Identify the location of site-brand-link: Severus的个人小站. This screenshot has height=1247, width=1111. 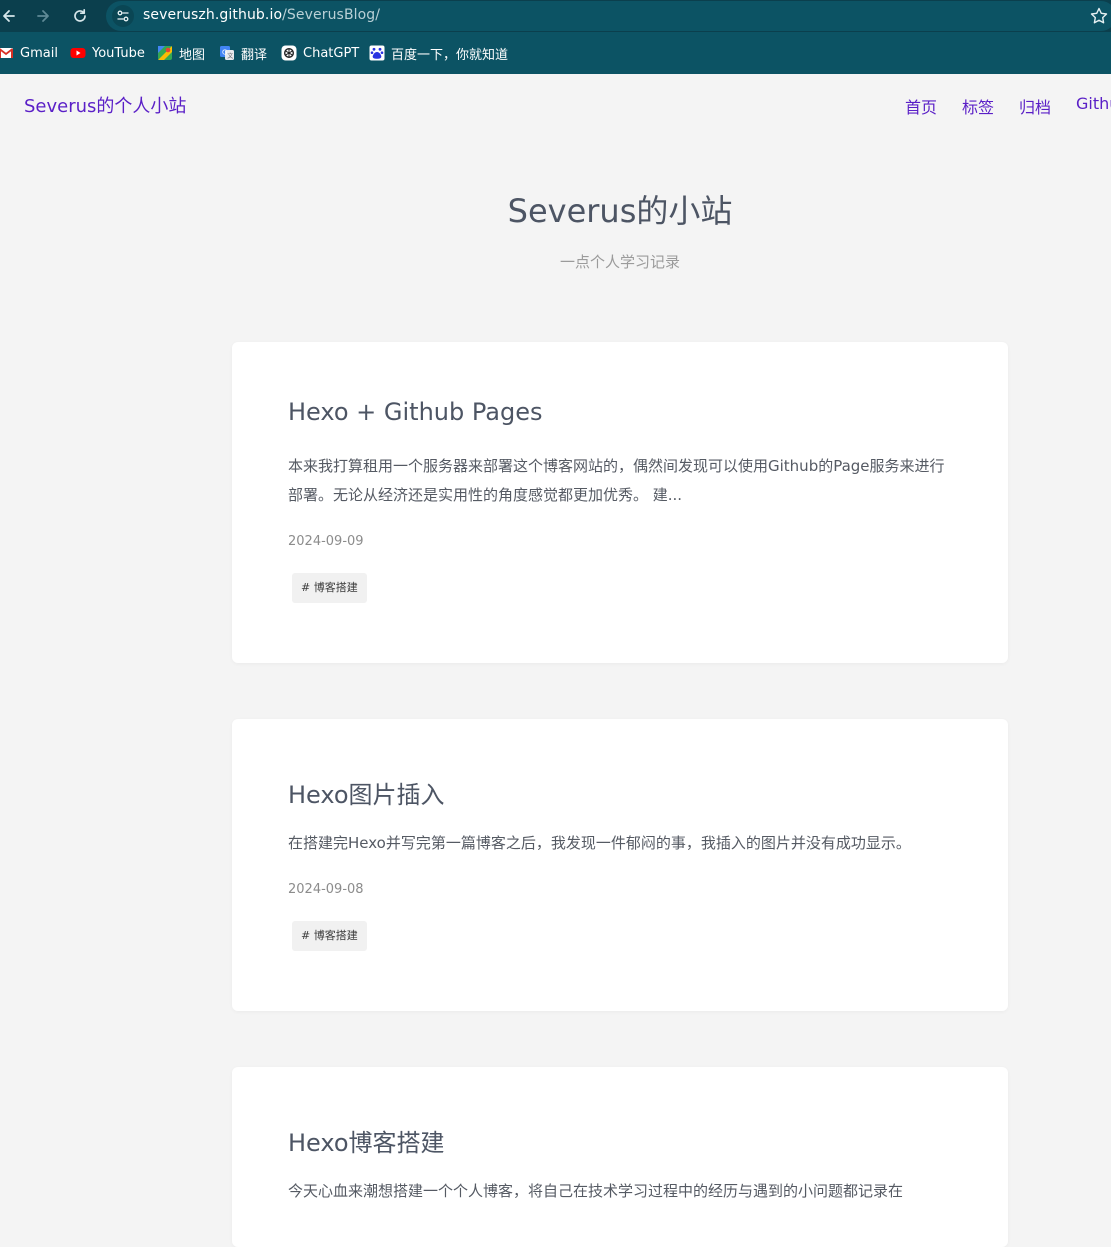
(105, 105).